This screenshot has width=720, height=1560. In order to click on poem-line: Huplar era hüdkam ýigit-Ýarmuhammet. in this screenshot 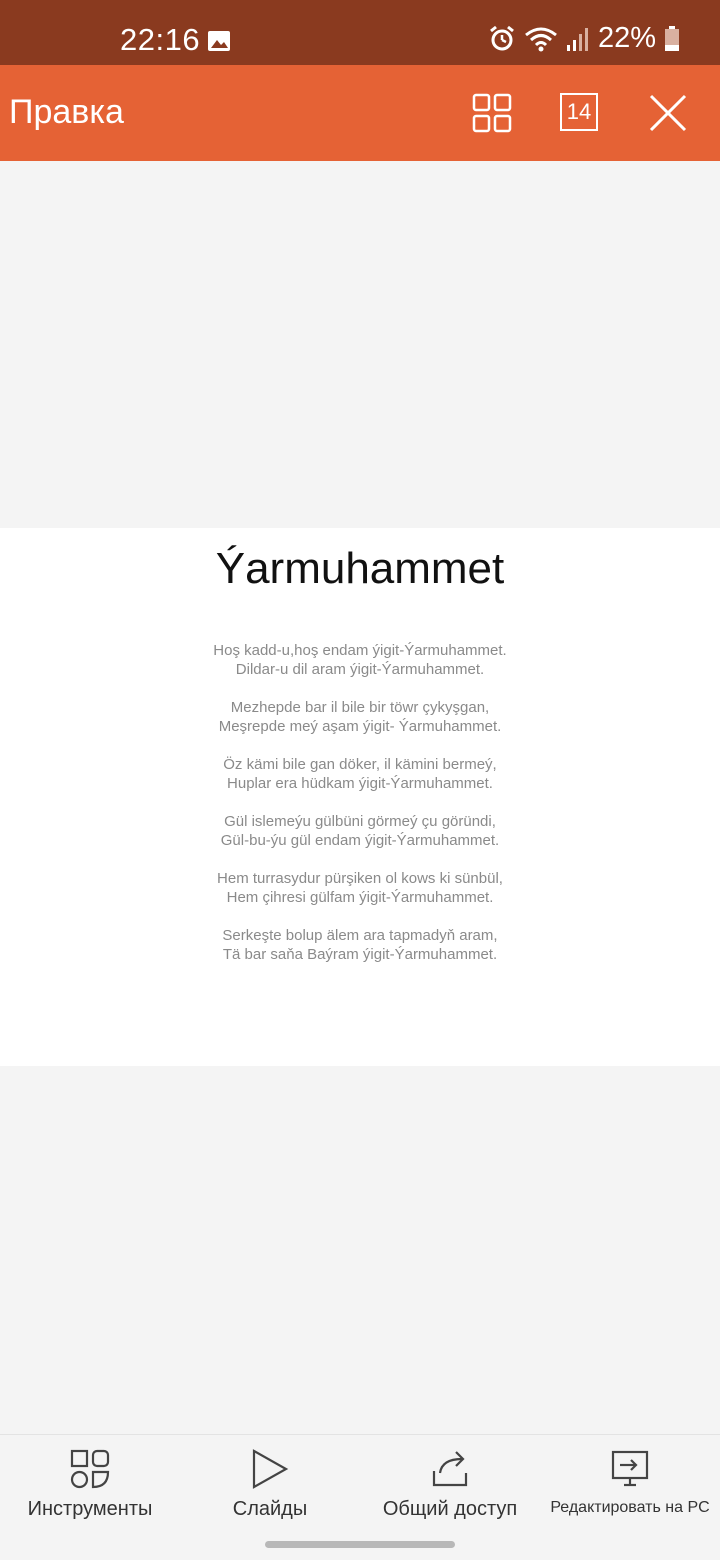, I will do `click(360, 783)`.